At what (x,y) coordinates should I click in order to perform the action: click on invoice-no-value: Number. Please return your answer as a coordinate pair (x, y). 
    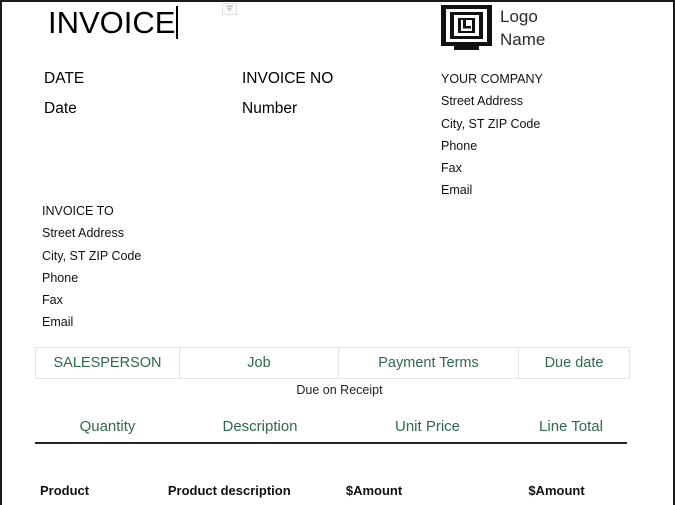
    Looking at the image, I should click on (269, 109).